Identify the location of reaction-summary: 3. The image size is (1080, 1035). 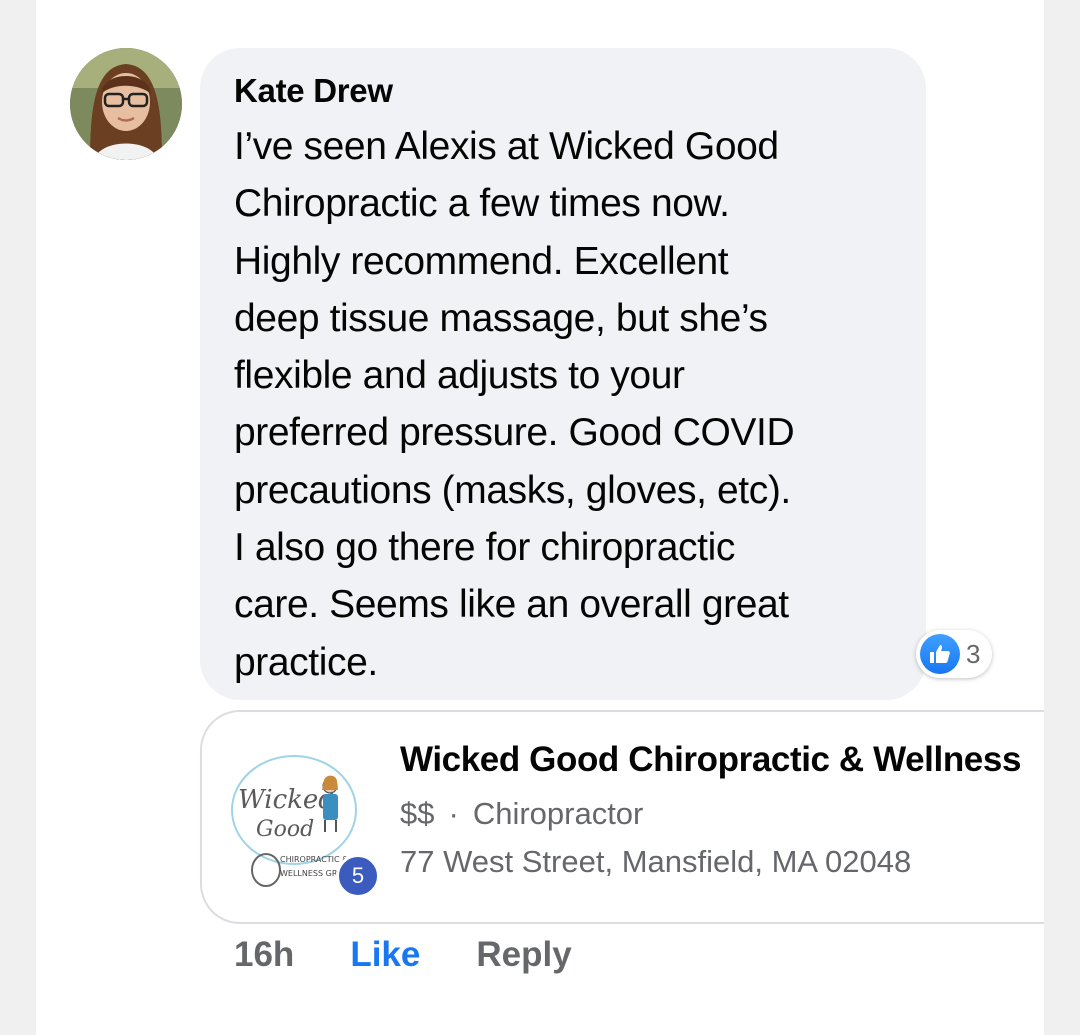
(954, 654).